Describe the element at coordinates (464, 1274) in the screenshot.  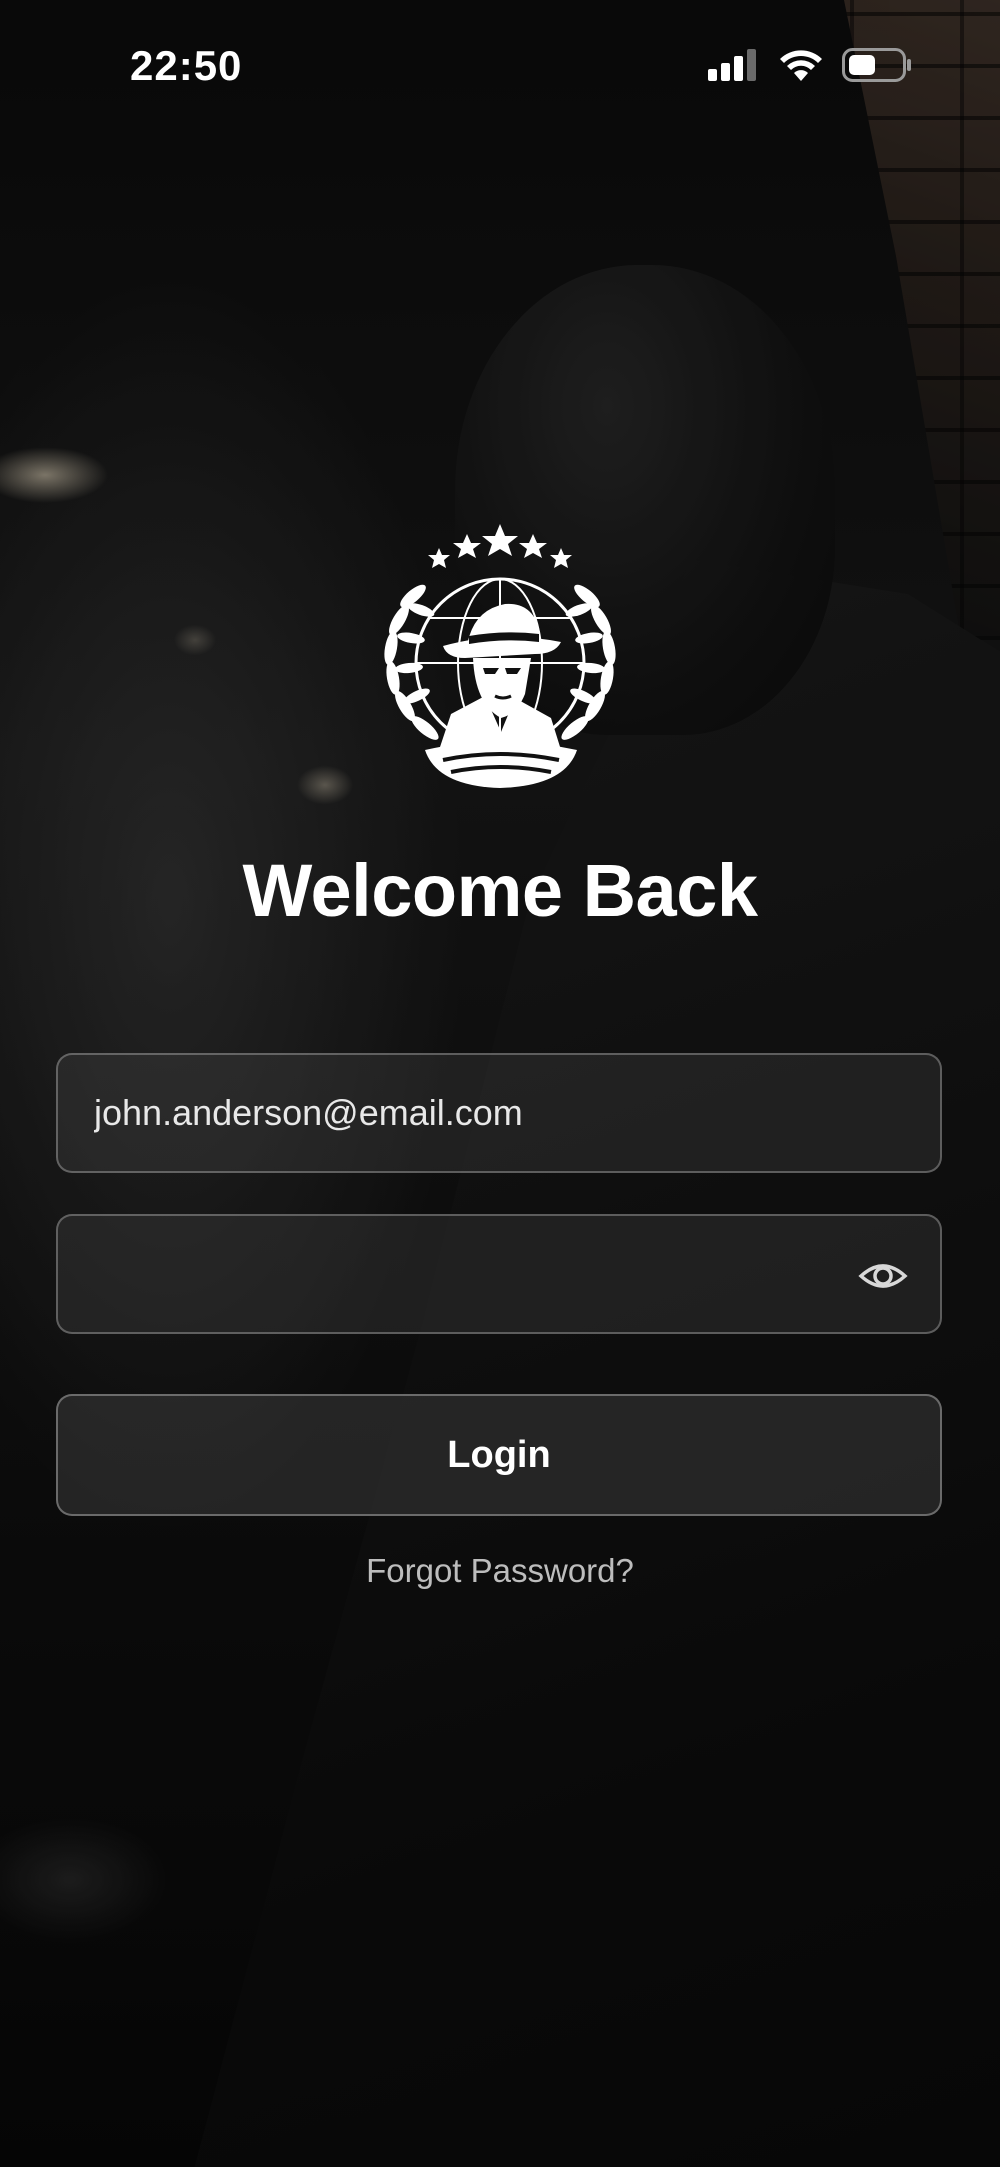
I see `password-input` at that location.